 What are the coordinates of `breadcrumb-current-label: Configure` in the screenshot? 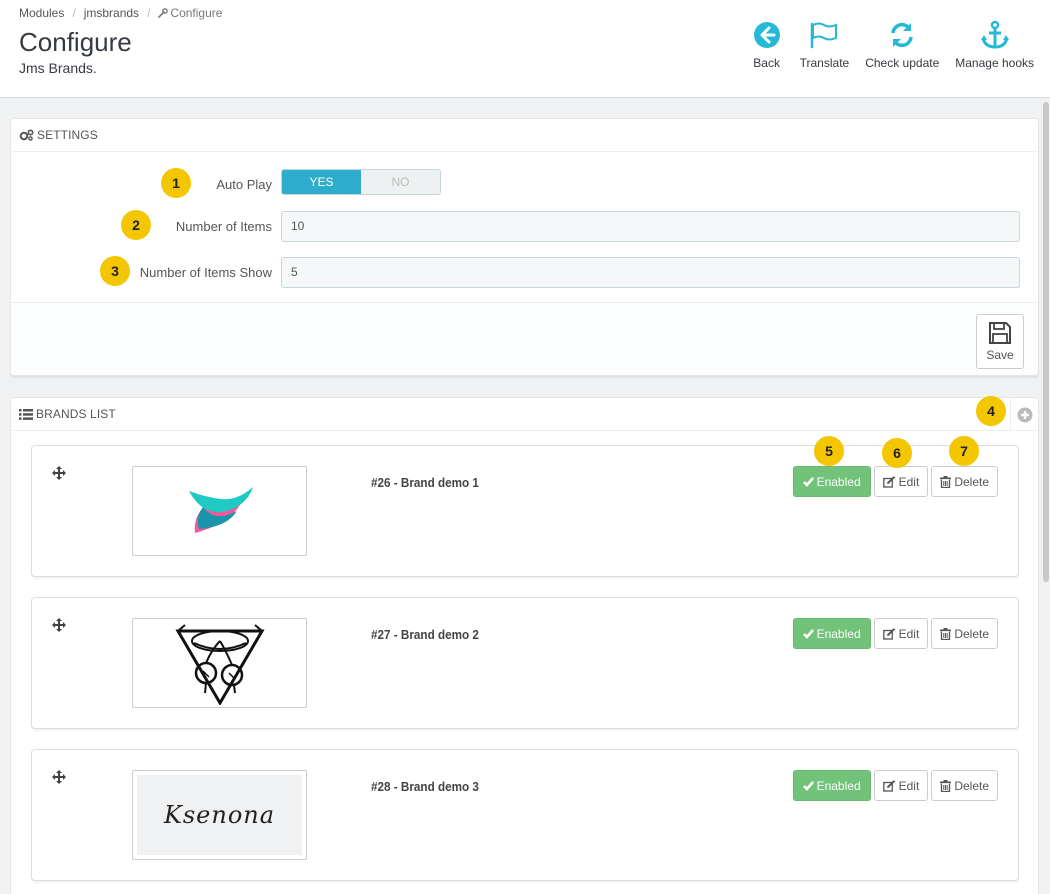 It's located at (196, 13).